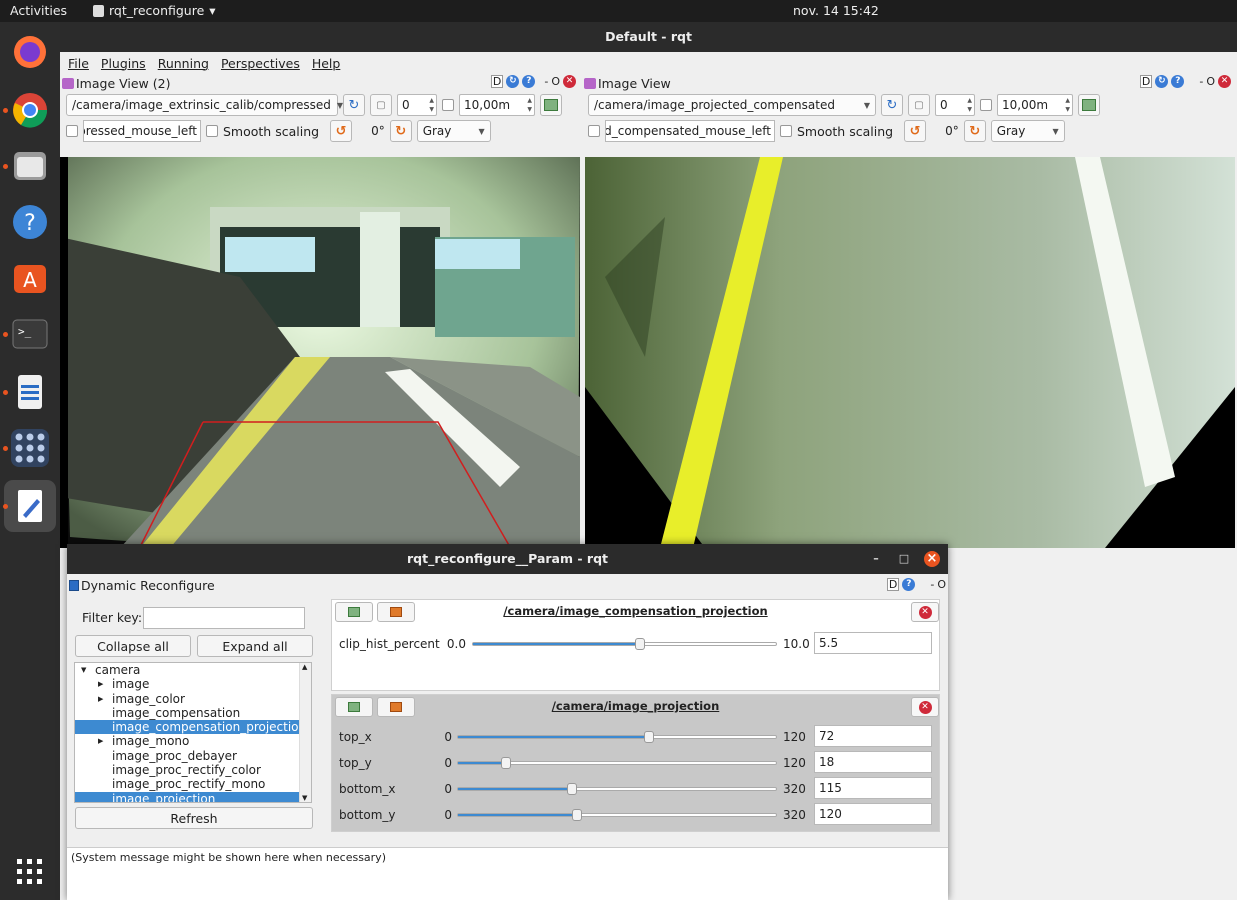 The image size is (1237, 900). Describe the element at coordinates (876, 559) in the screenshot. I see `minimize-window-button: –` at that location.